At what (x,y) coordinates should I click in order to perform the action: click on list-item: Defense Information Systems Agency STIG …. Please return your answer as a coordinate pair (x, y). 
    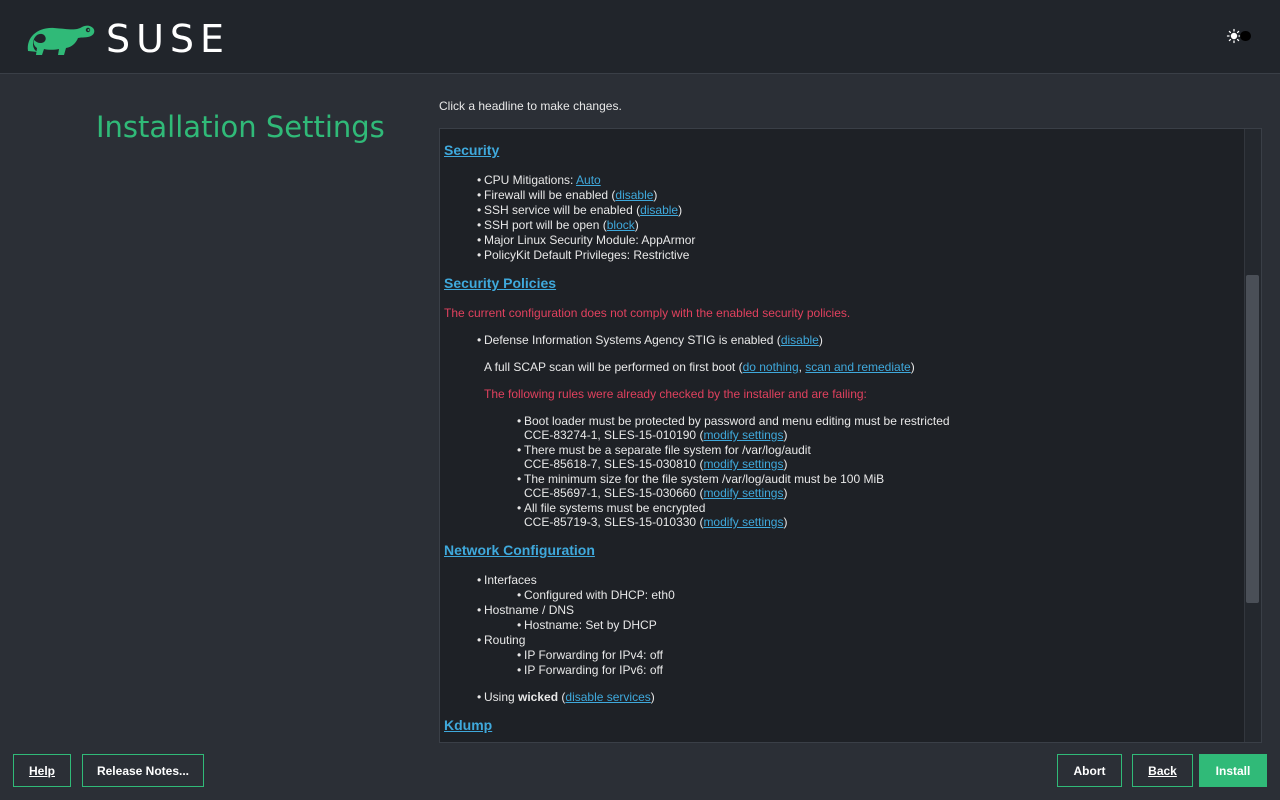
    Looking at the image, I should click on (650, 340).